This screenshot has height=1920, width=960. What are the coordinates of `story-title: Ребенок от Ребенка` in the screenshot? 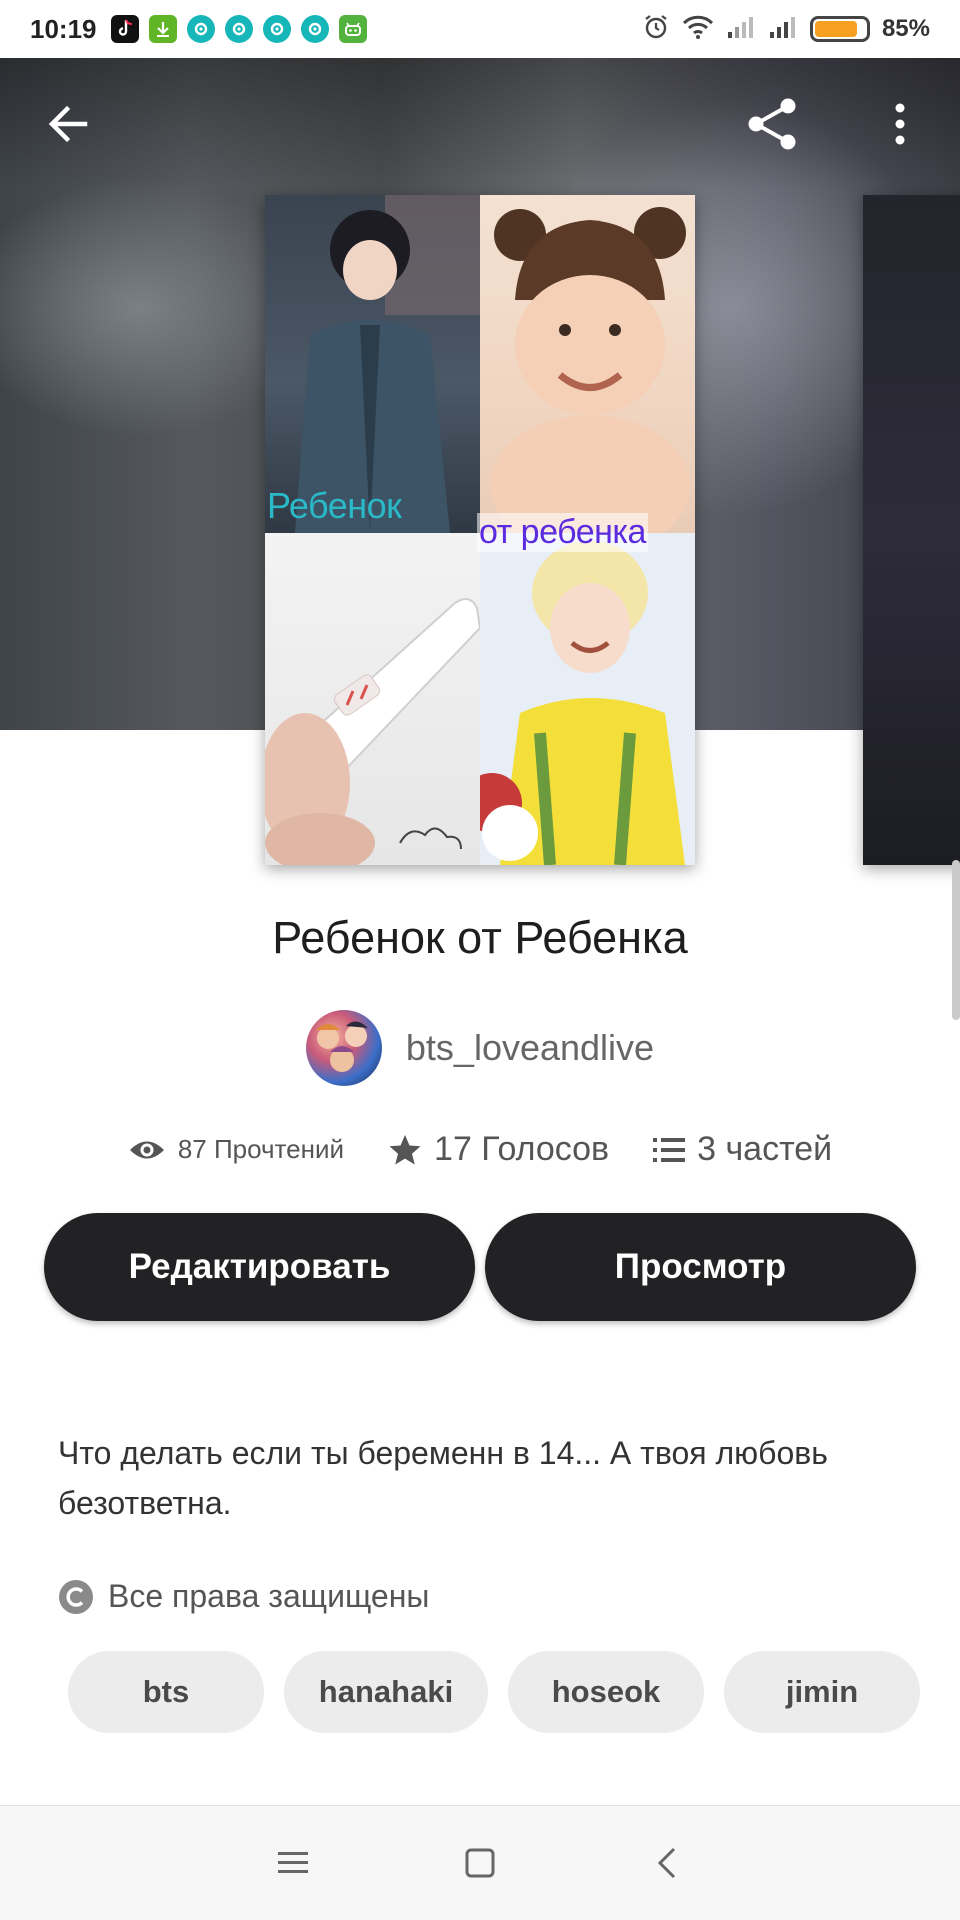 It's located at (480, 937).